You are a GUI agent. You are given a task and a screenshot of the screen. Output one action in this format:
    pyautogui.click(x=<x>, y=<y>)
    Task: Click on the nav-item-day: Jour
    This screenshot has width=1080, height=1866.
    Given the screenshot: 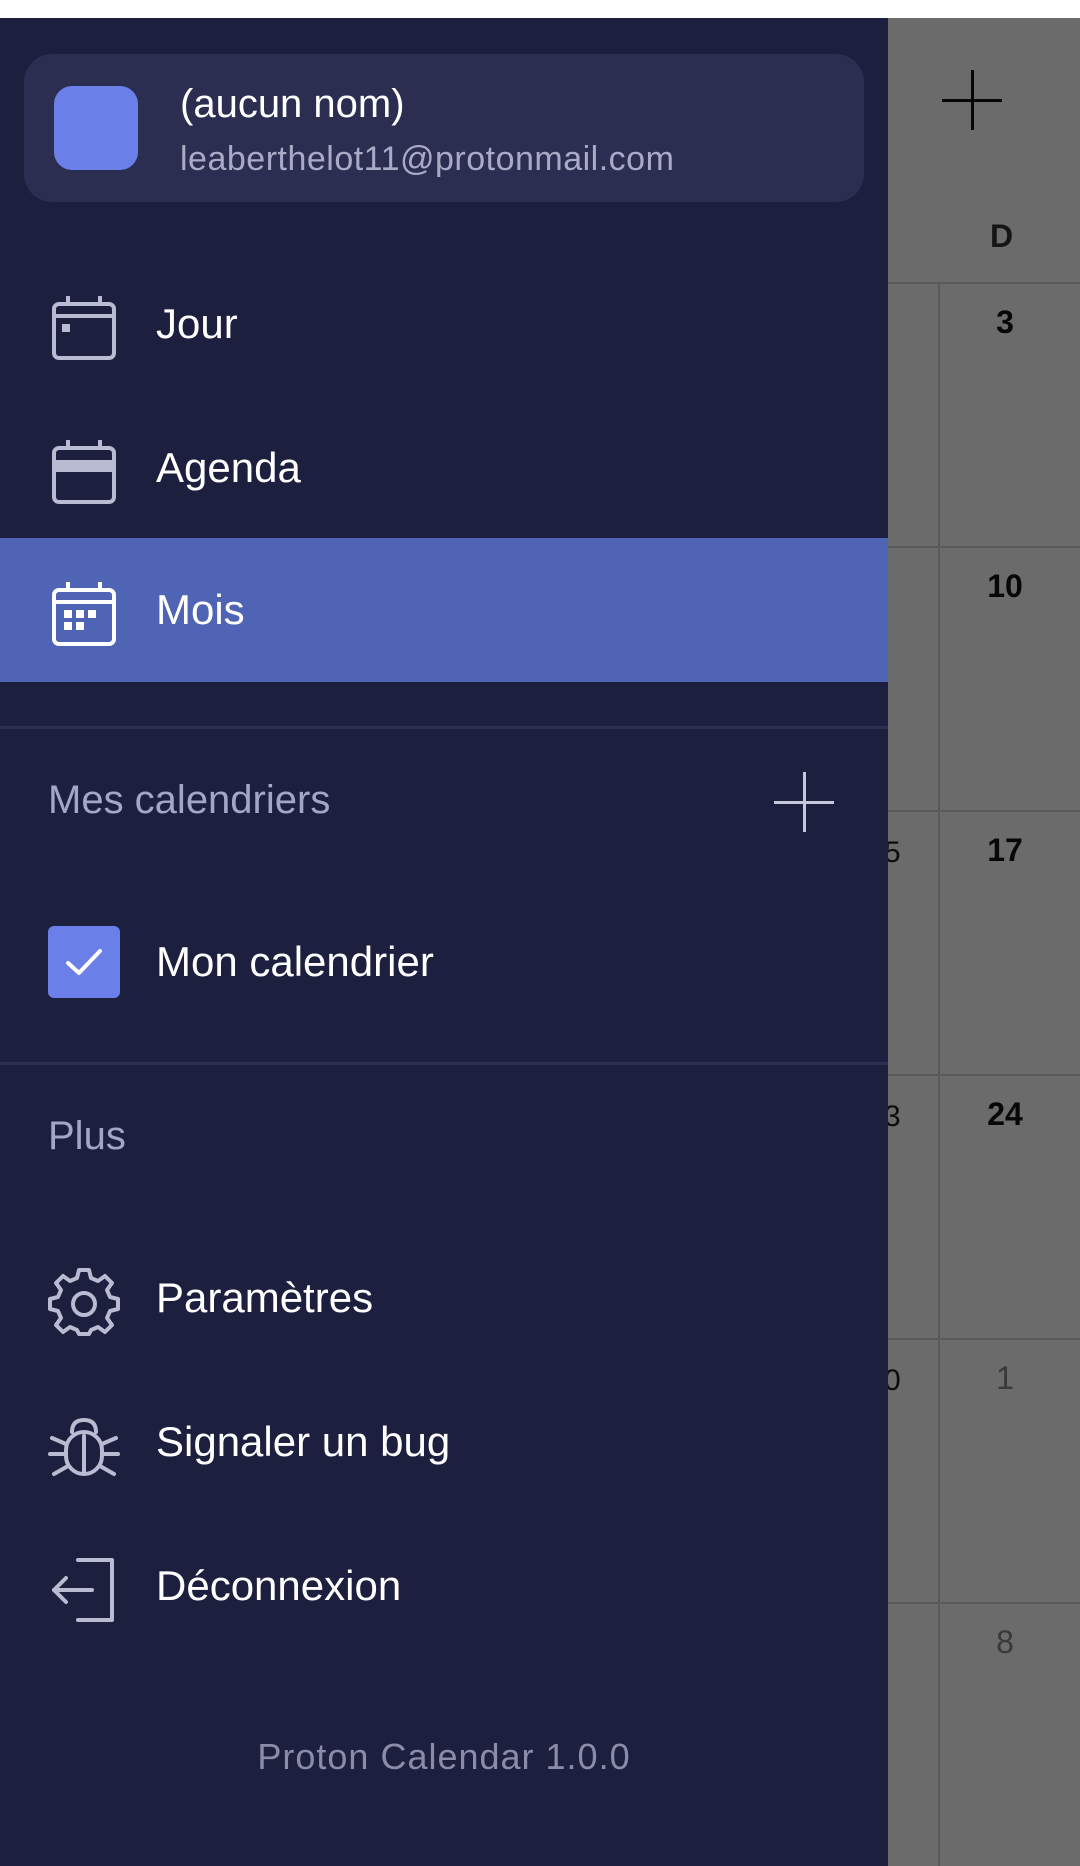 What is the action you would take?
    pyautogui.click(x=444, y=324)
    